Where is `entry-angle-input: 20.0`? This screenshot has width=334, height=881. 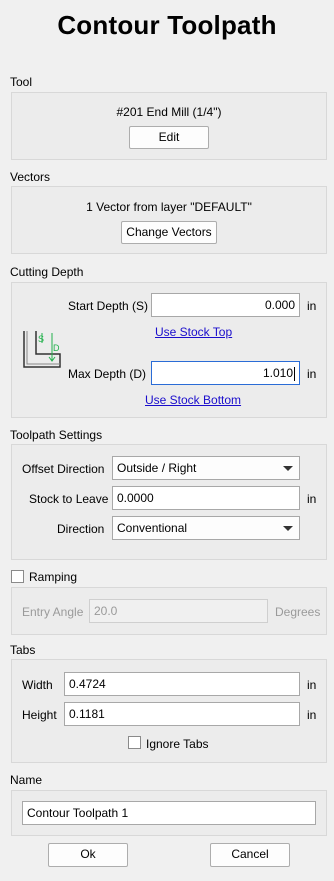
entry-angle-input: 20.0 is located at coordinates (178, 611).